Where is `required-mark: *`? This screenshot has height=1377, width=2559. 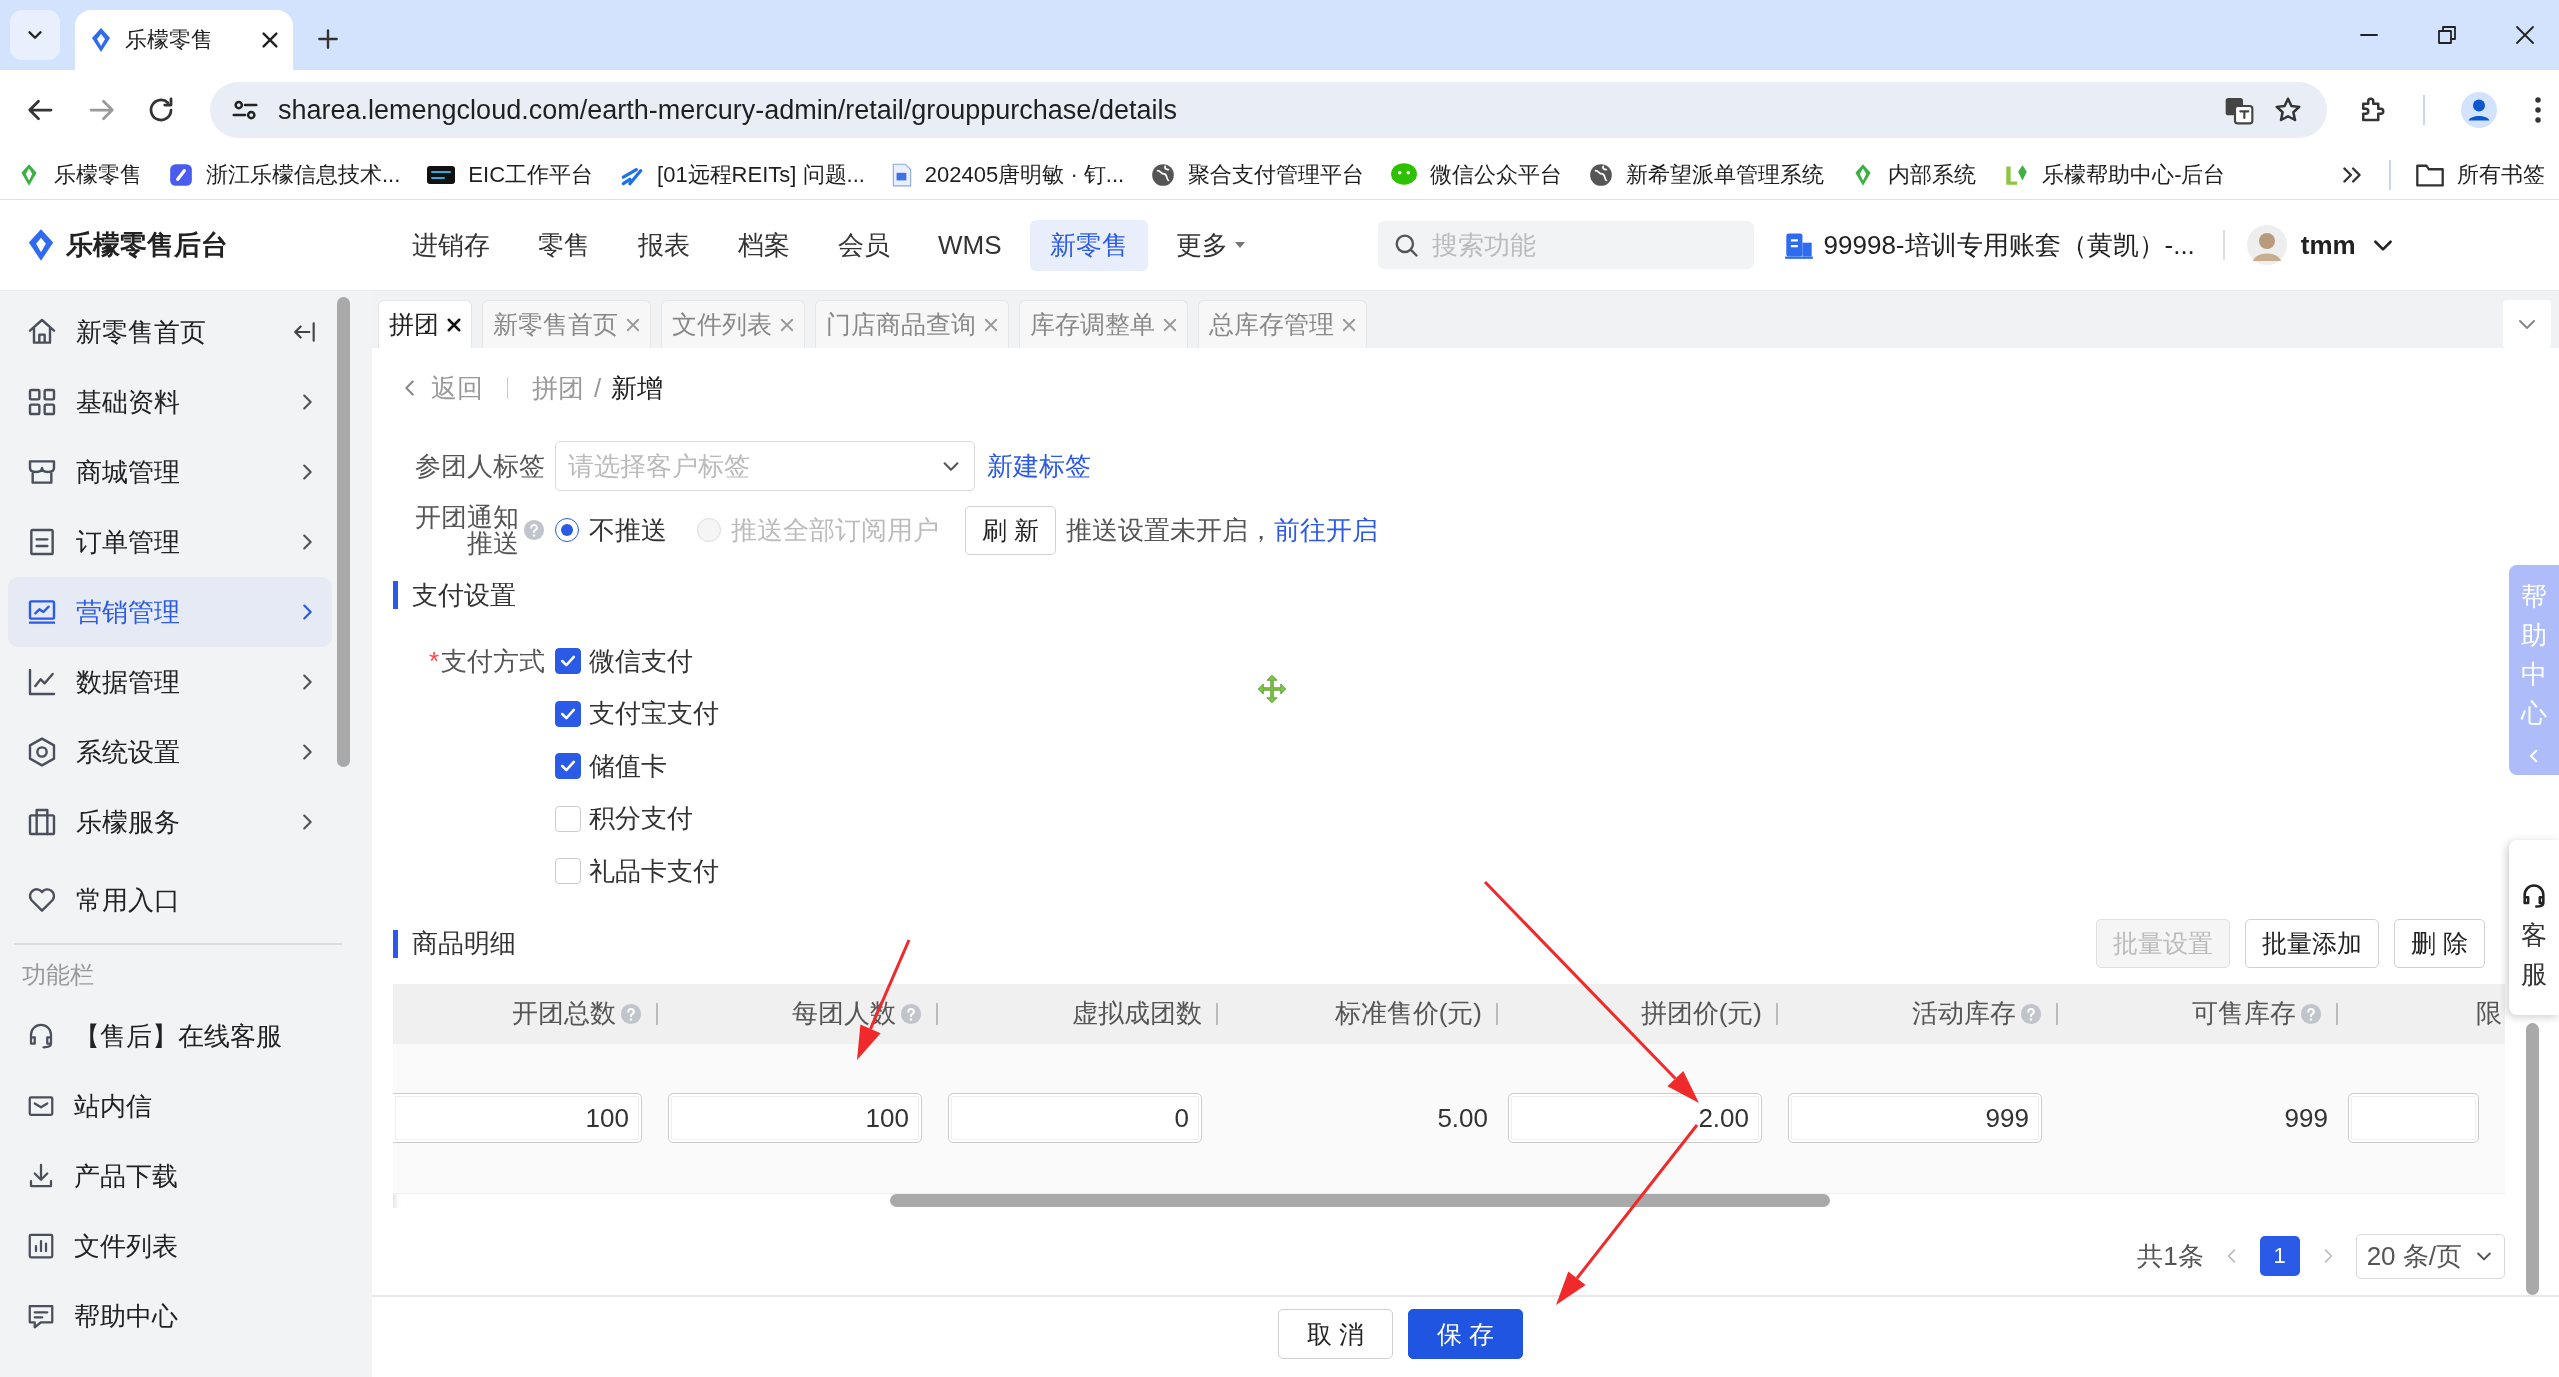 required-mark: * is located at coordinates (433, 661).